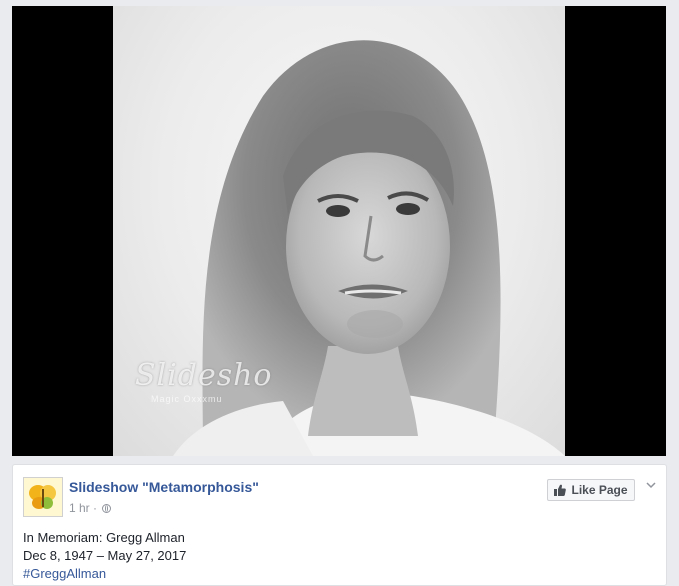 The image size is (679, 586). What do you see at coordinates (104, 574) in the screenshot?
I see `hashtag-link: #GreggAllman` at bounding box center [104, 574].